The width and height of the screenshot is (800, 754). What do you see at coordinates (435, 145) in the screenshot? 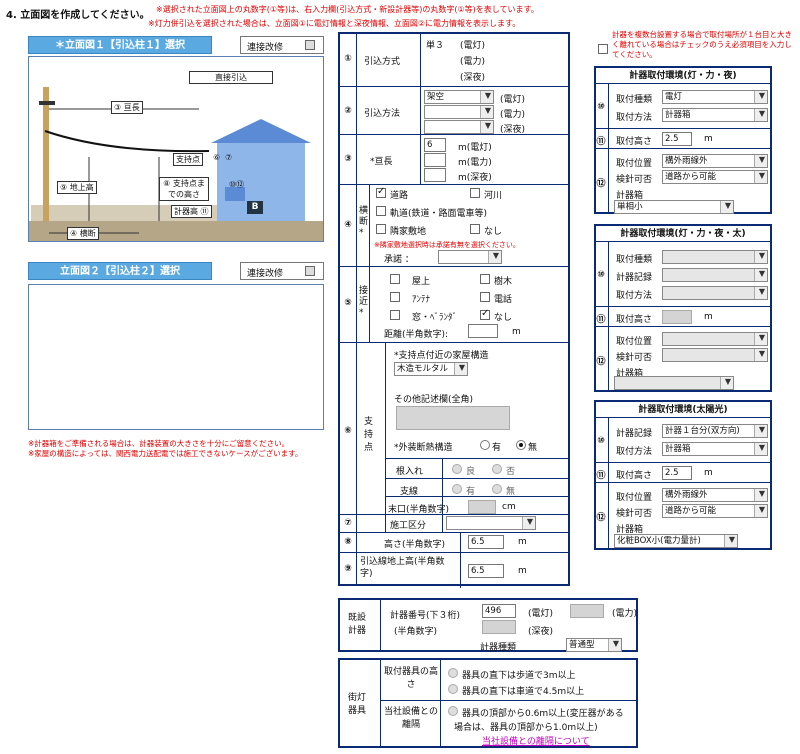
I see `row3-input-1: 6` at bounding box center [435, 145].